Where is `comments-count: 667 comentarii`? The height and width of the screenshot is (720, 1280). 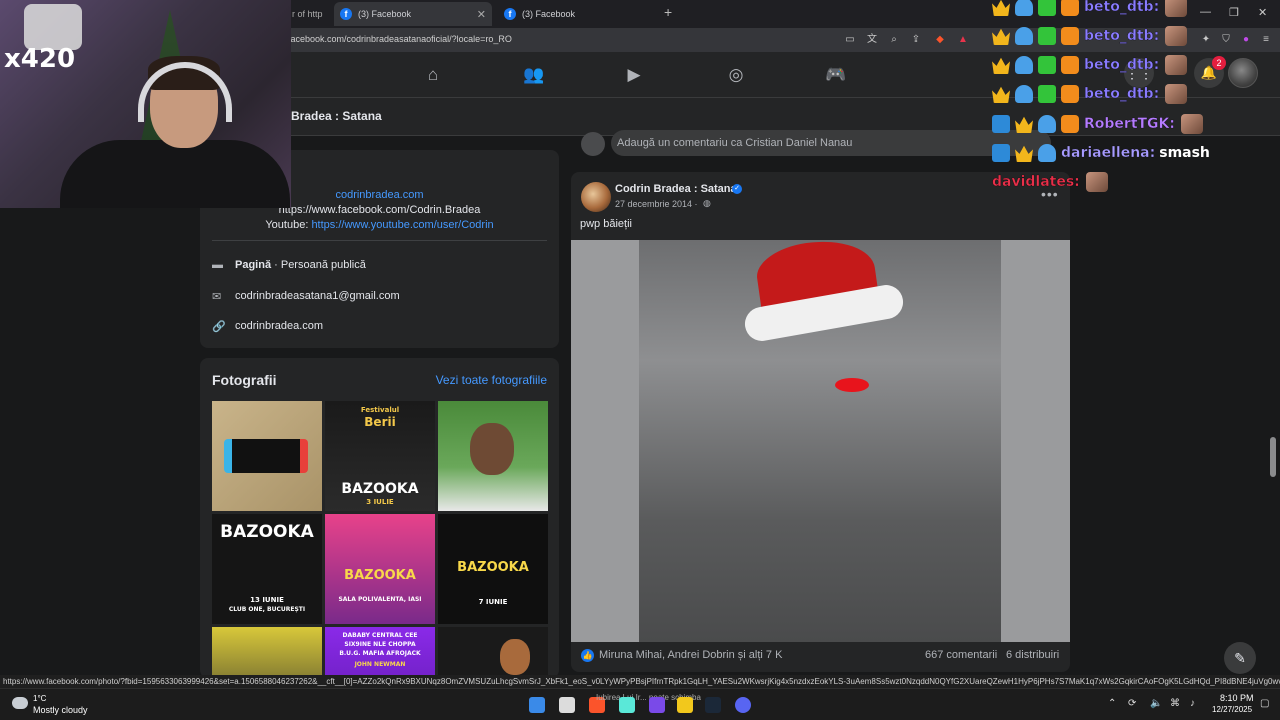 comments-count: 667 comentarii is located at coordinates (961, 655).